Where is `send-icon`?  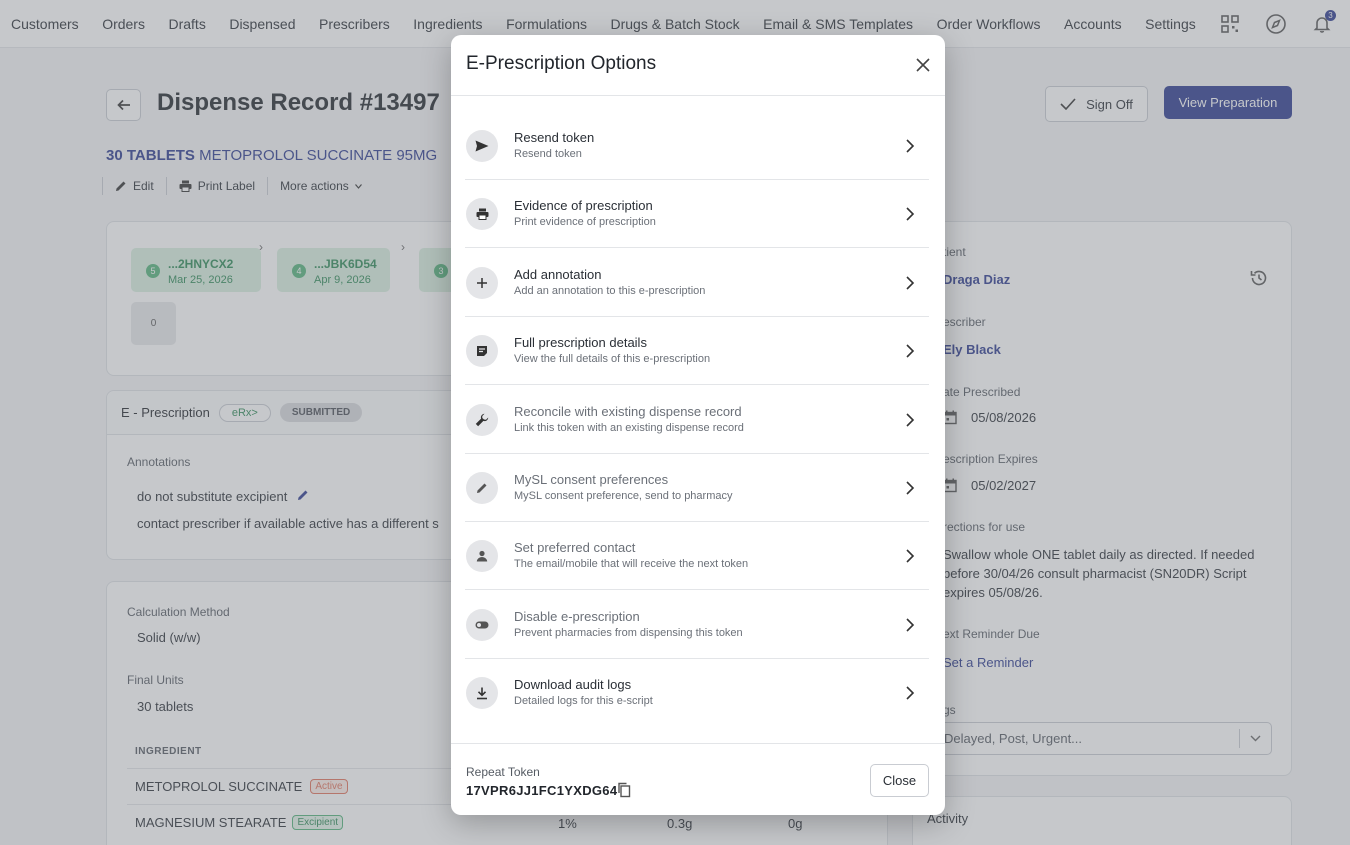 send-icon is located at coordinates (482, 146).